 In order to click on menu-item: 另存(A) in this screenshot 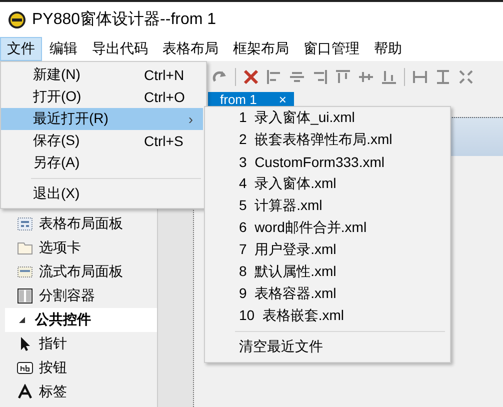, I will do `click(102, 163)`.